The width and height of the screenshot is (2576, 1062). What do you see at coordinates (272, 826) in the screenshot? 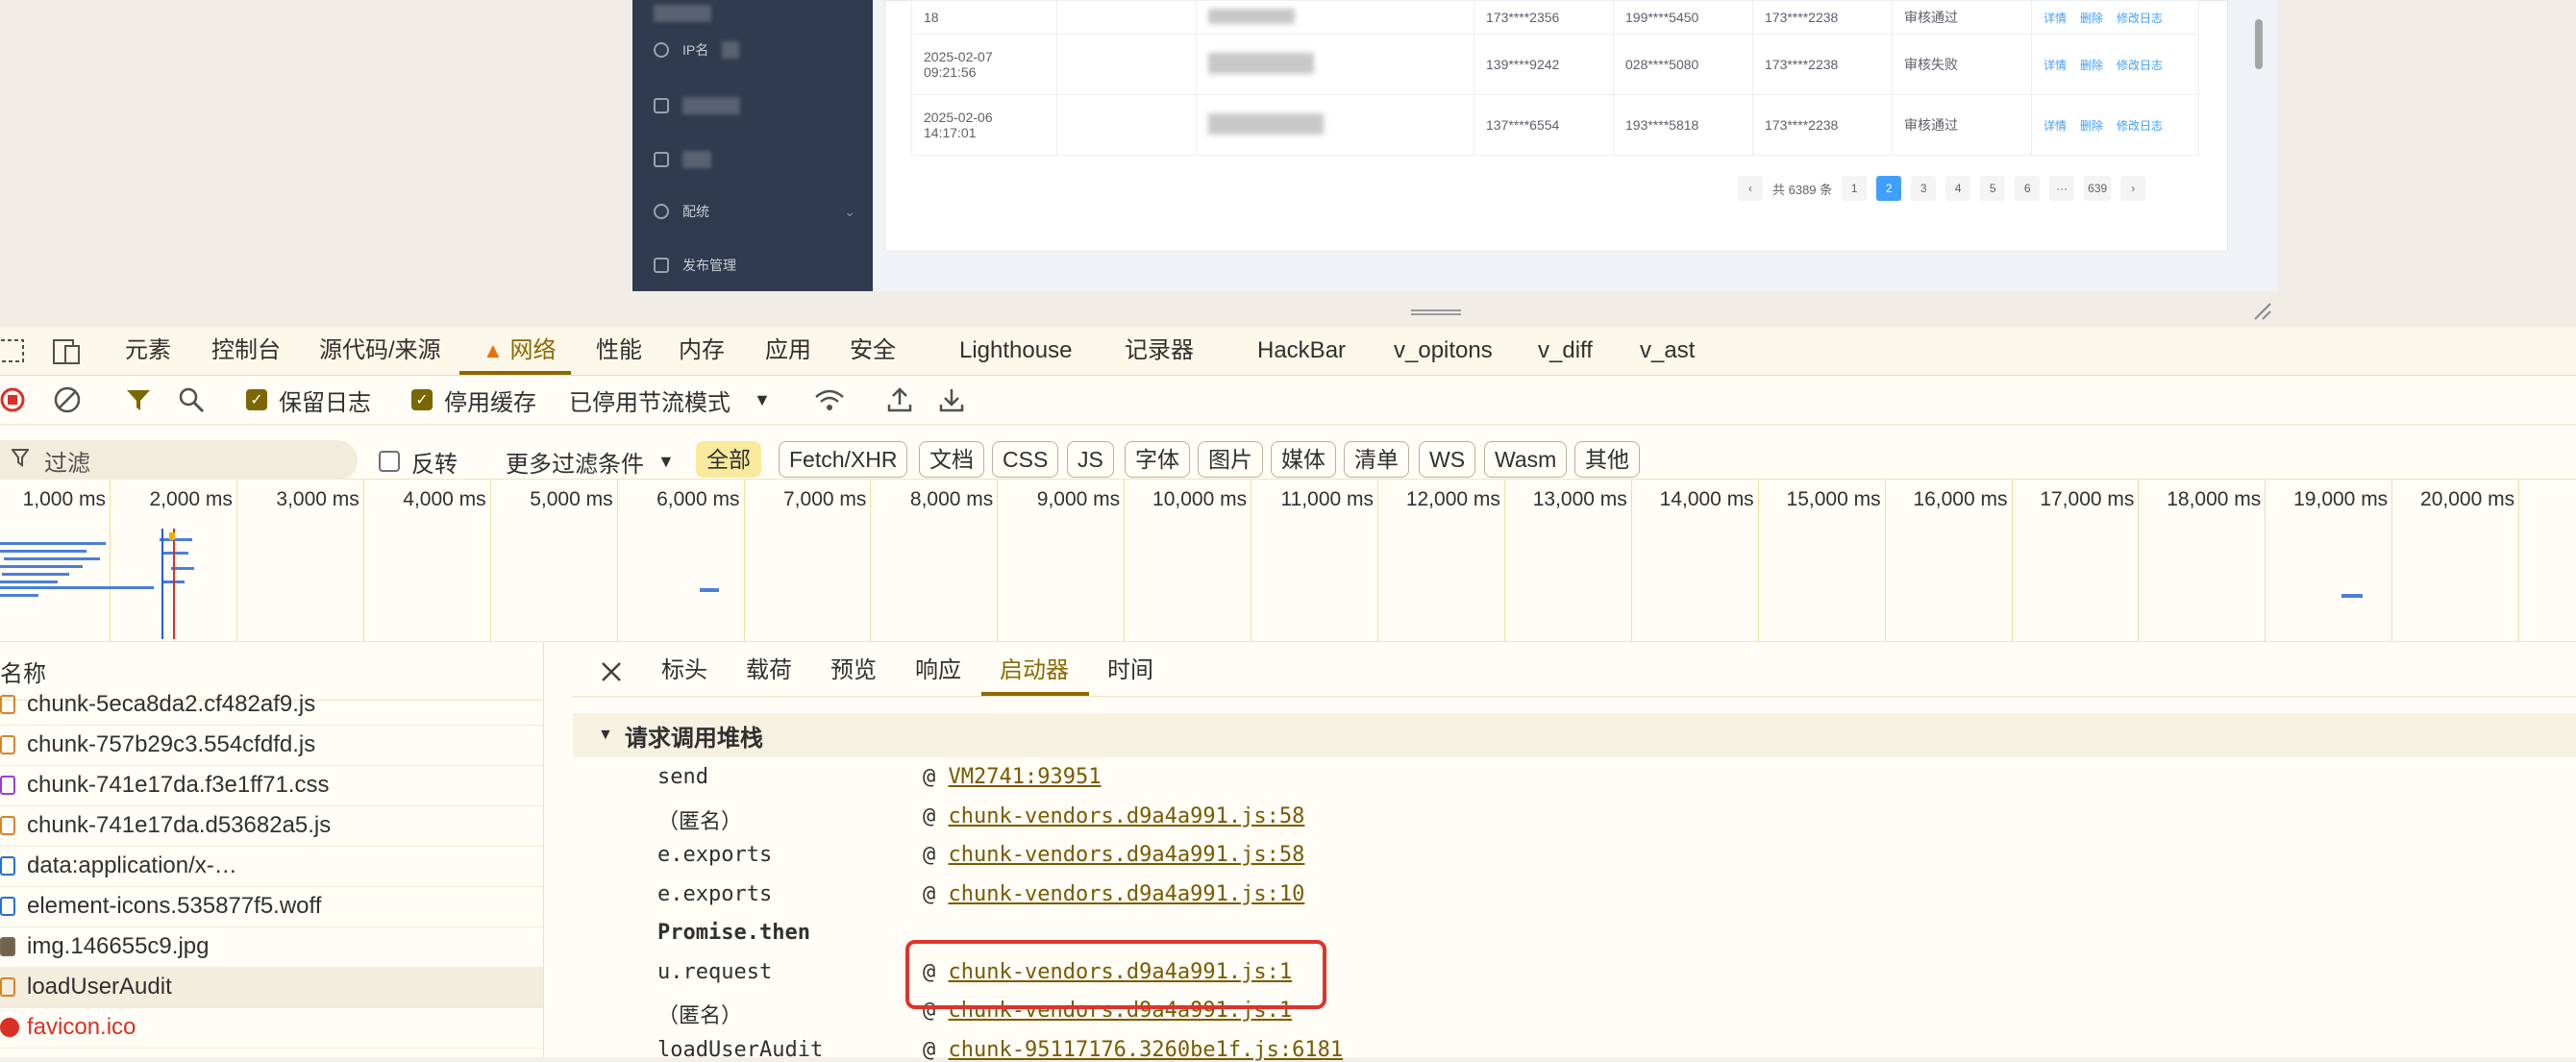
I see `request-row: chunk-741e17da.d53682a5.js` at bounding box center [272, 826].